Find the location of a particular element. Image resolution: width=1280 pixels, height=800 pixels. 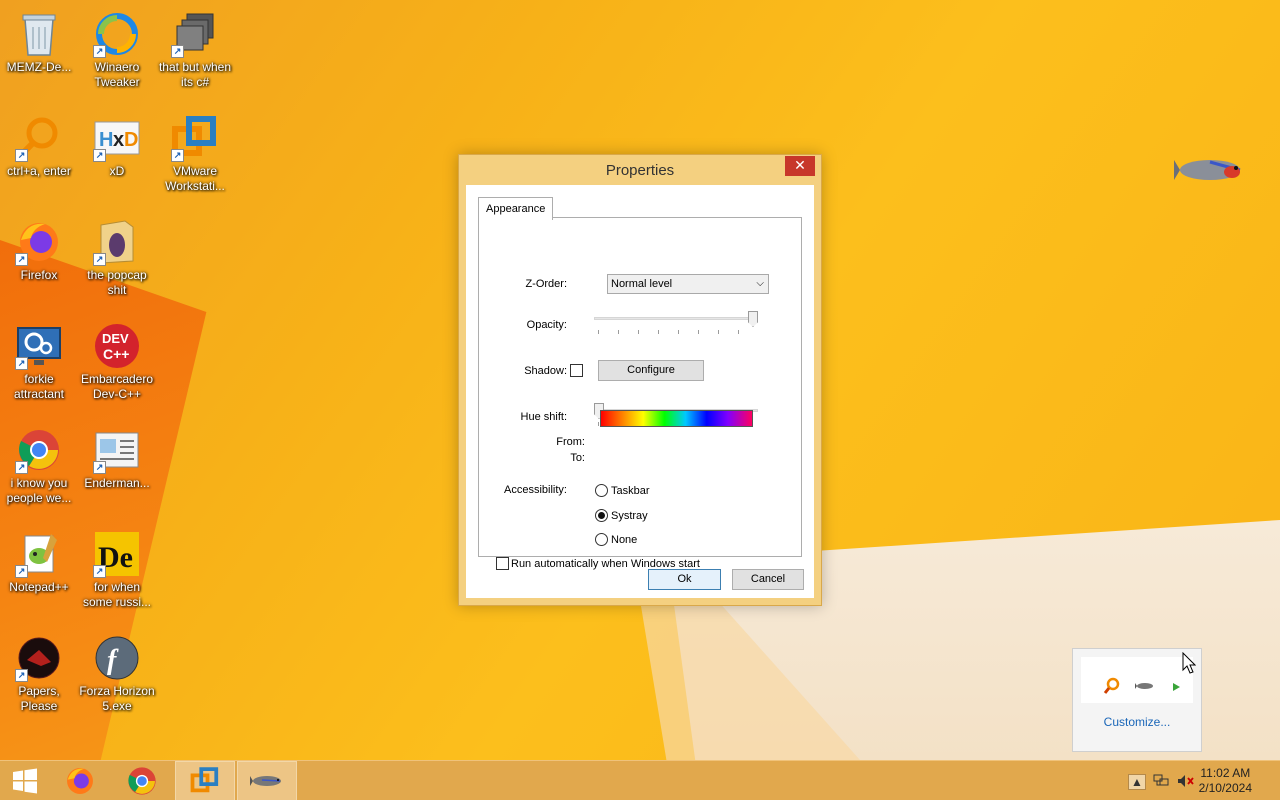

autorun-checkbox is located at coordinates (502, 563).